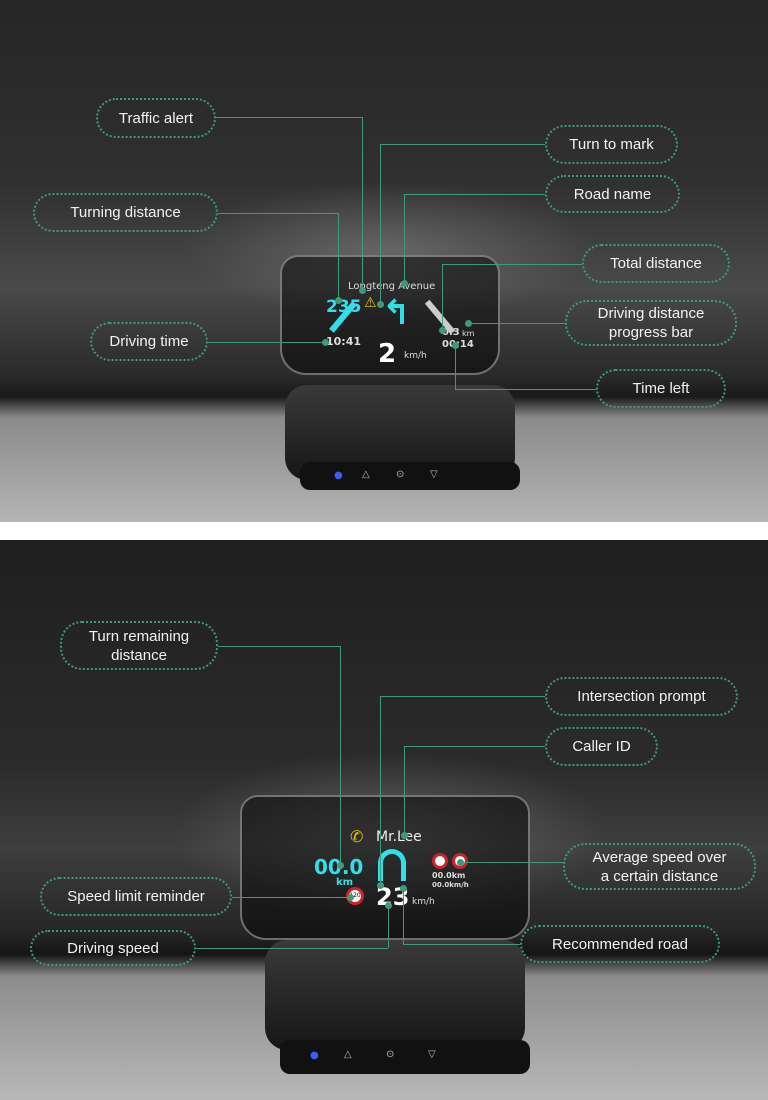 This screenshot has width=768, height=1100. I want to click on hud-speed: 2, so click(387, 354).